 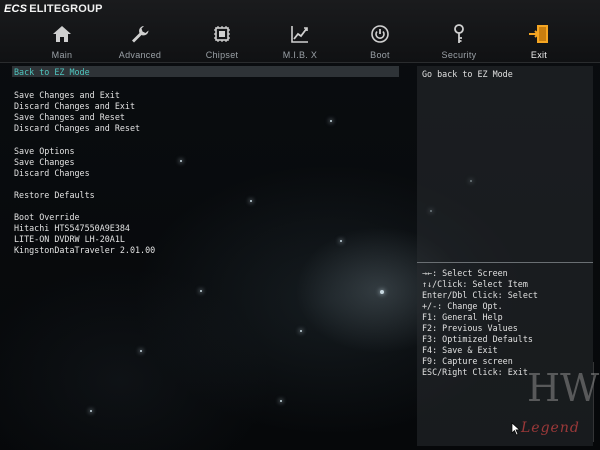 I want to click on menu-item-save-reset: Save Changes and Reset, so click(x=69, y=117).